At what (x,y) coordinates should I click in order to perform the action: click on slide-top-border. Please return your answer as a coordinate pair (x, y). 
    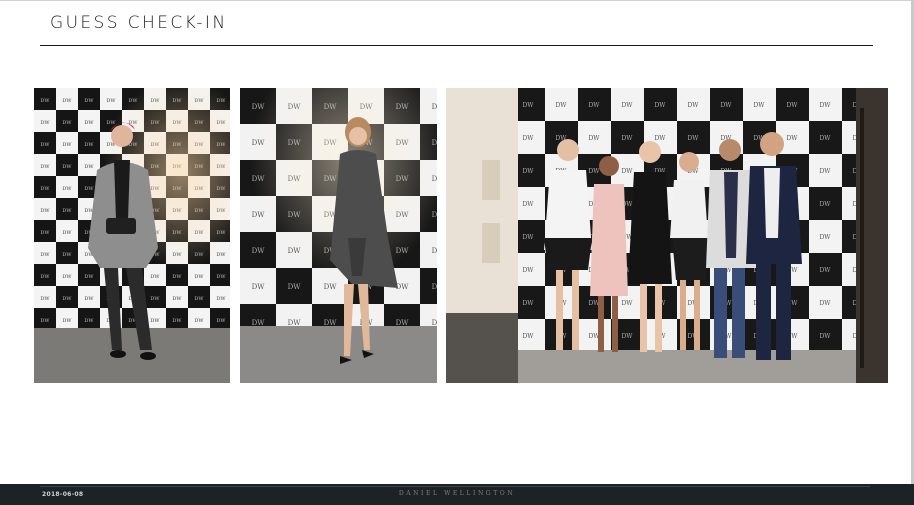
    Looking at the image, I should click on (457, 0).